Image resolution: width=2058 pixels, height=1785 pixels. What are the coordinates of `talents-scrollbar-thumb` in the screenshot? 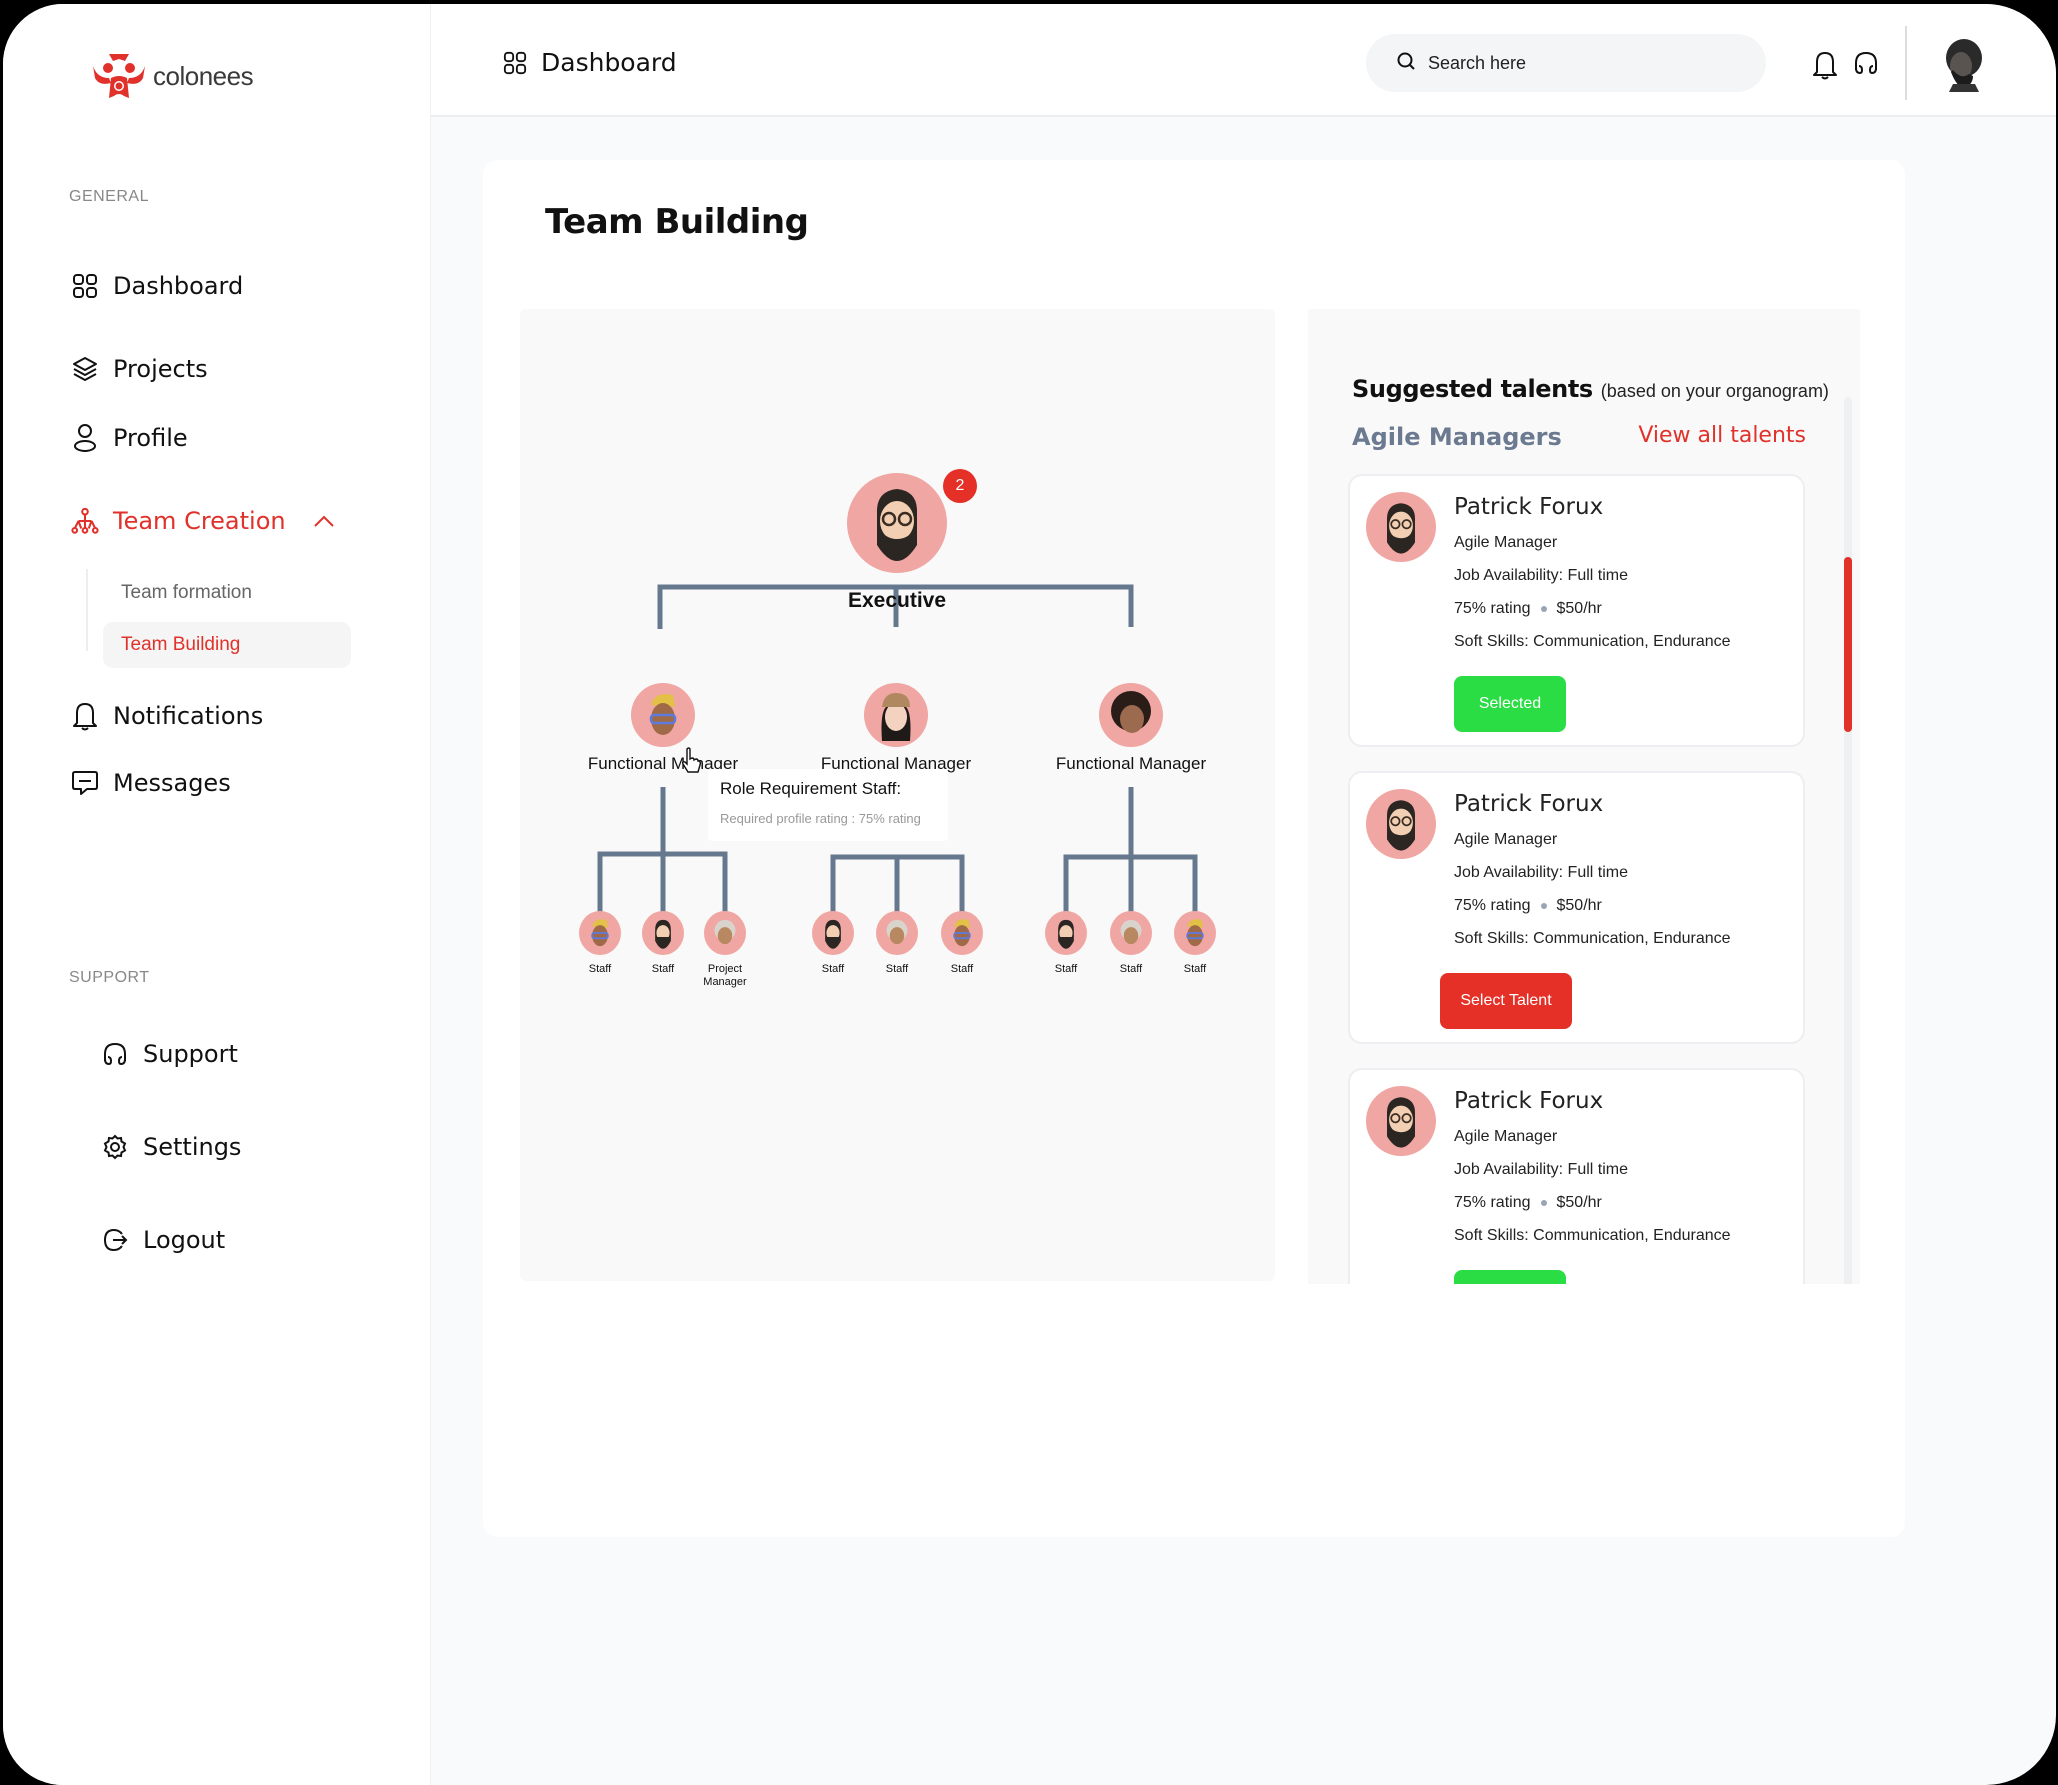 It's located at (1848, 644).